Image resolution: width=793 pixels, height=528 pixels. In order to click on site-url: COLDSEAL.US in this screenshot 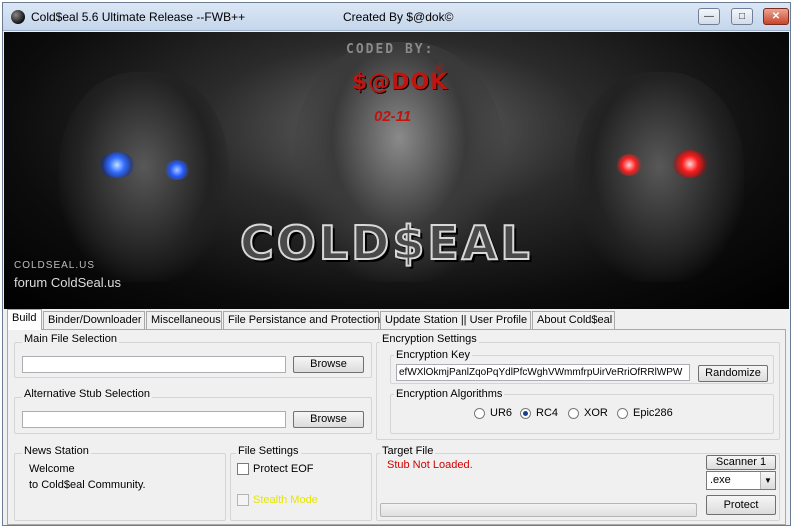, I will do `click(55, 265)`.